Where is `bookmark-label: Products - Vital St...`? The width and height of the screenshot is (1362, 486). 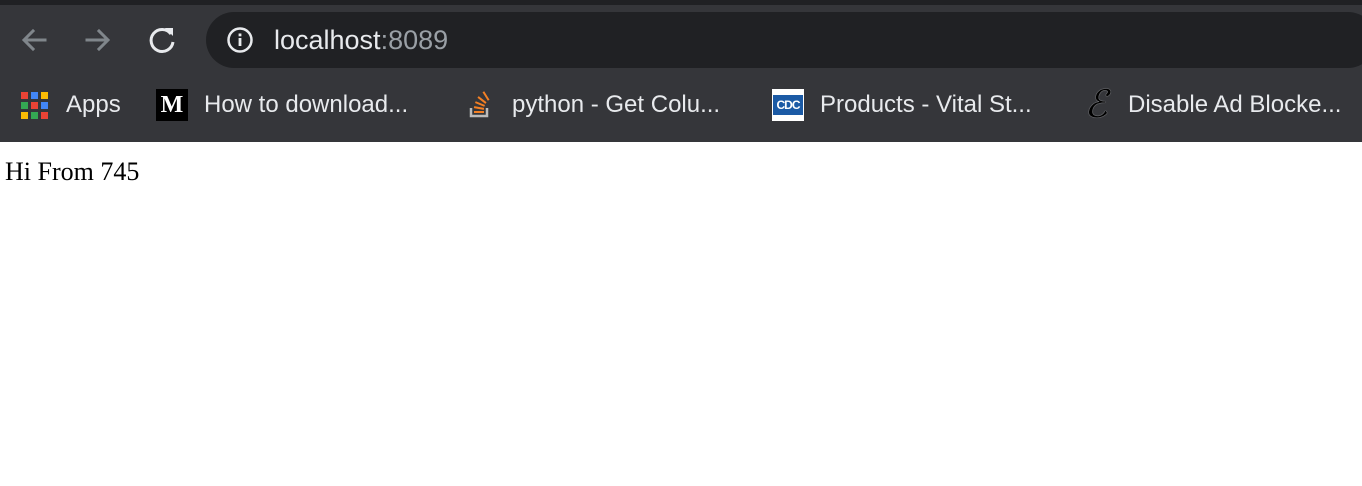
bookmark-label: Products - Vital St... is located at coordinates (926, 104).